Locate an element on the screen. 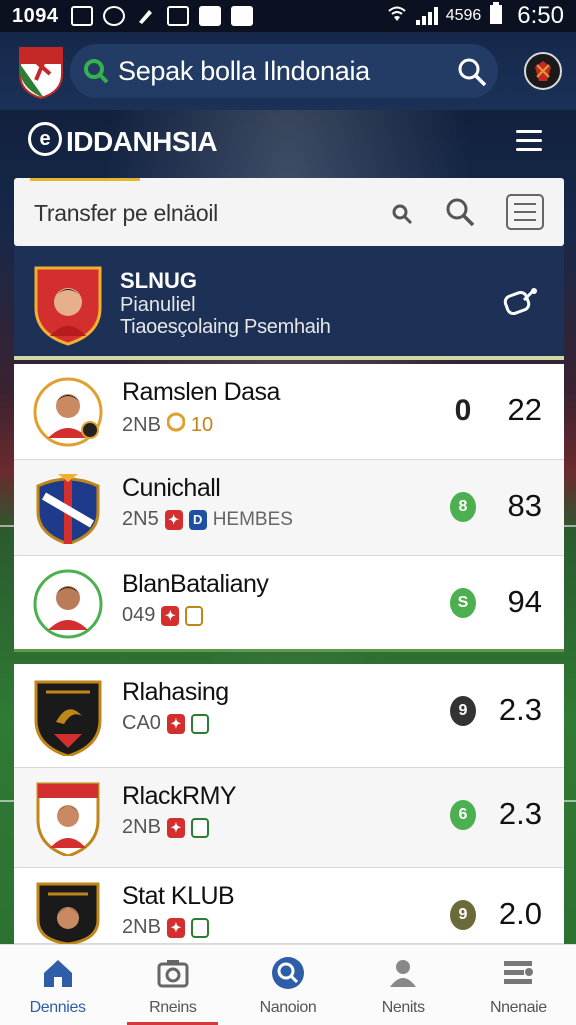 This screenshot has width=576, height=1025. club-row: Cunichall 2N5 ✦ D HEMBES 8 83 is located at coordinates (289, 508).